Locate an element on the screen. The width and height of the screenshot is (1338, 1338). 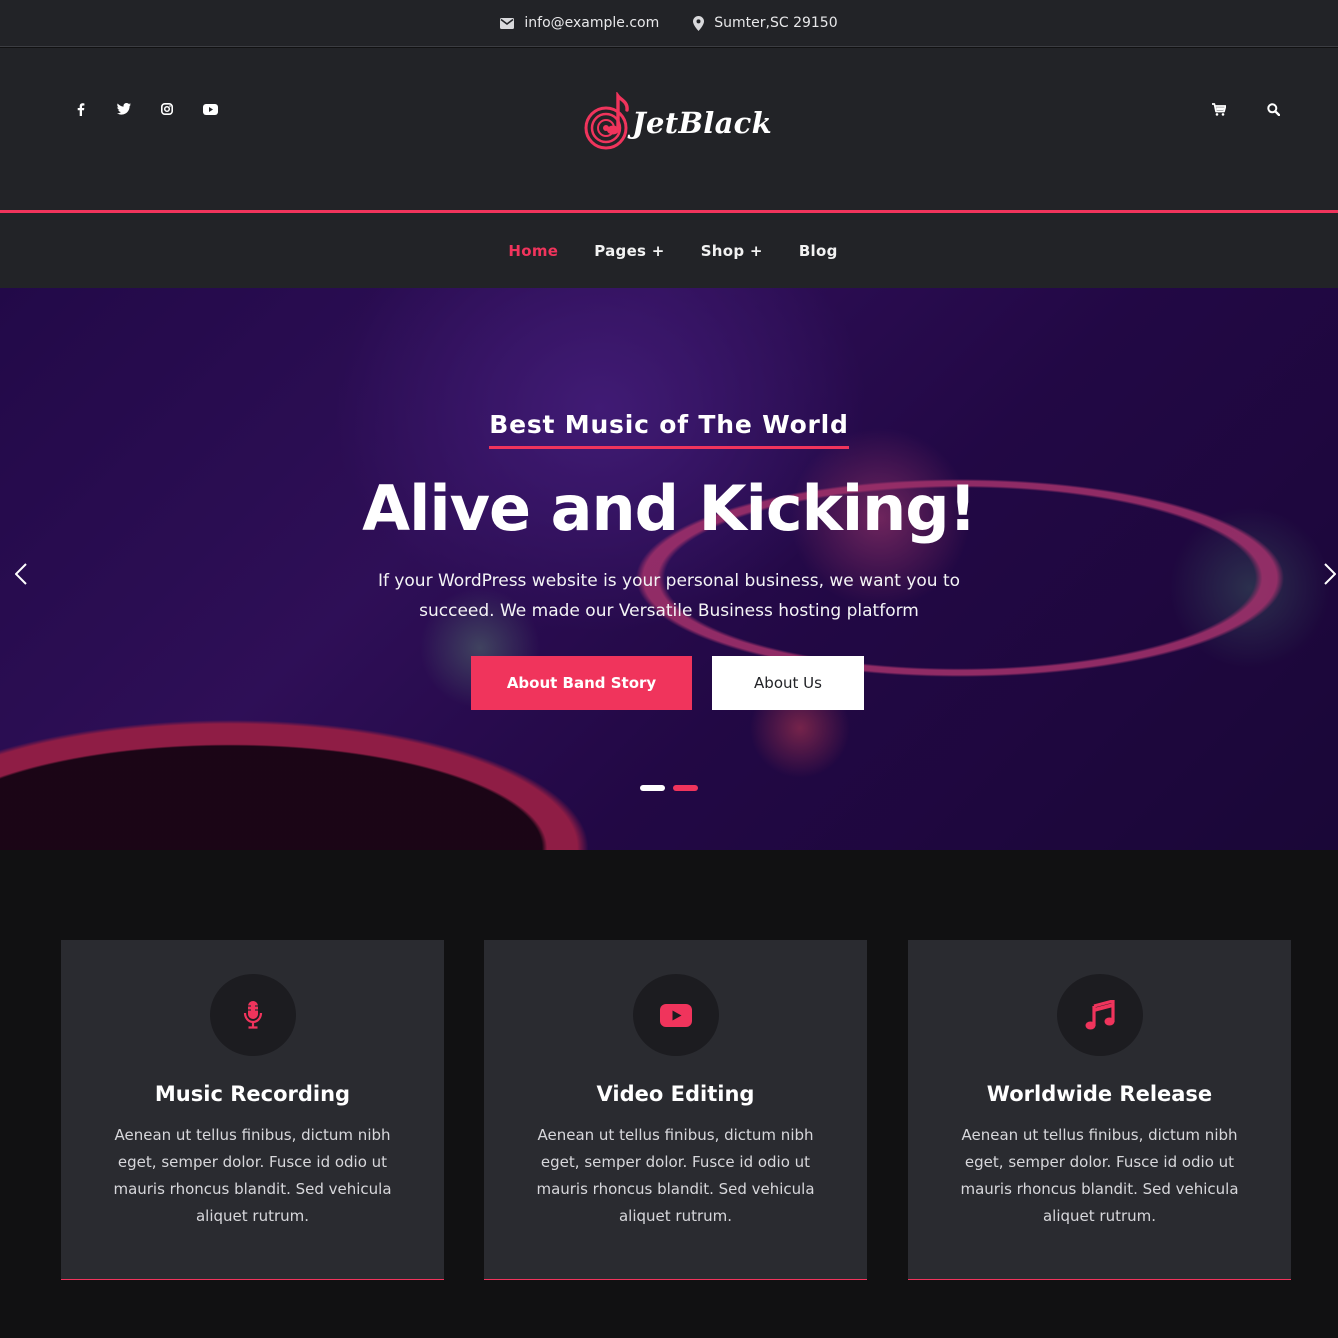
brand-name: JetBlack is located at coordinates (702, 123).